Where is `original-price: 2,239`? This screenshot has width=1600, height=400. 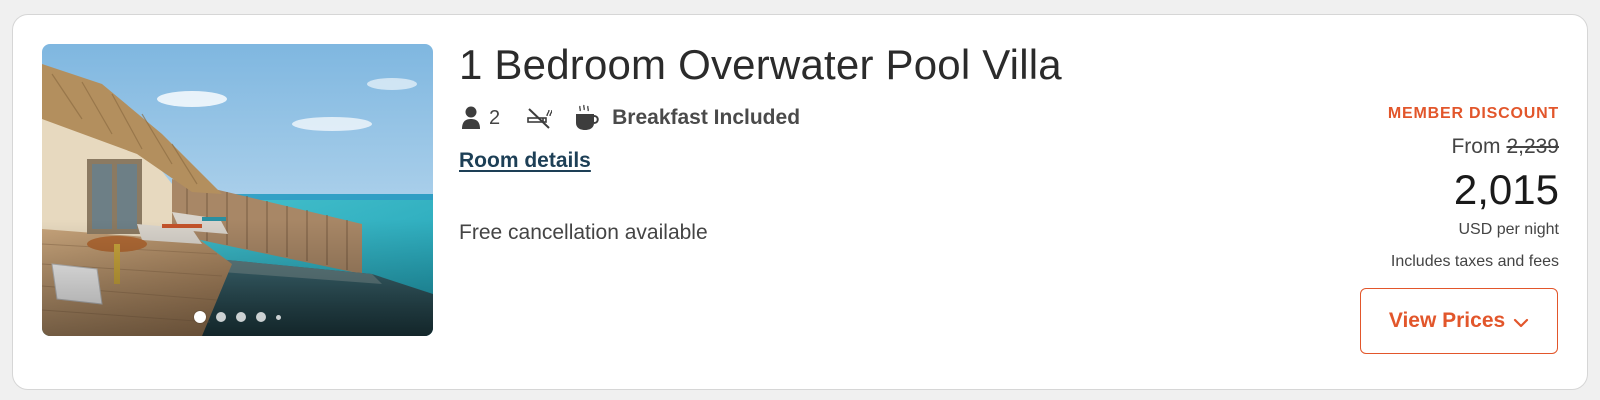 original-price: 2,239 is located at coordinates (1532, 146).